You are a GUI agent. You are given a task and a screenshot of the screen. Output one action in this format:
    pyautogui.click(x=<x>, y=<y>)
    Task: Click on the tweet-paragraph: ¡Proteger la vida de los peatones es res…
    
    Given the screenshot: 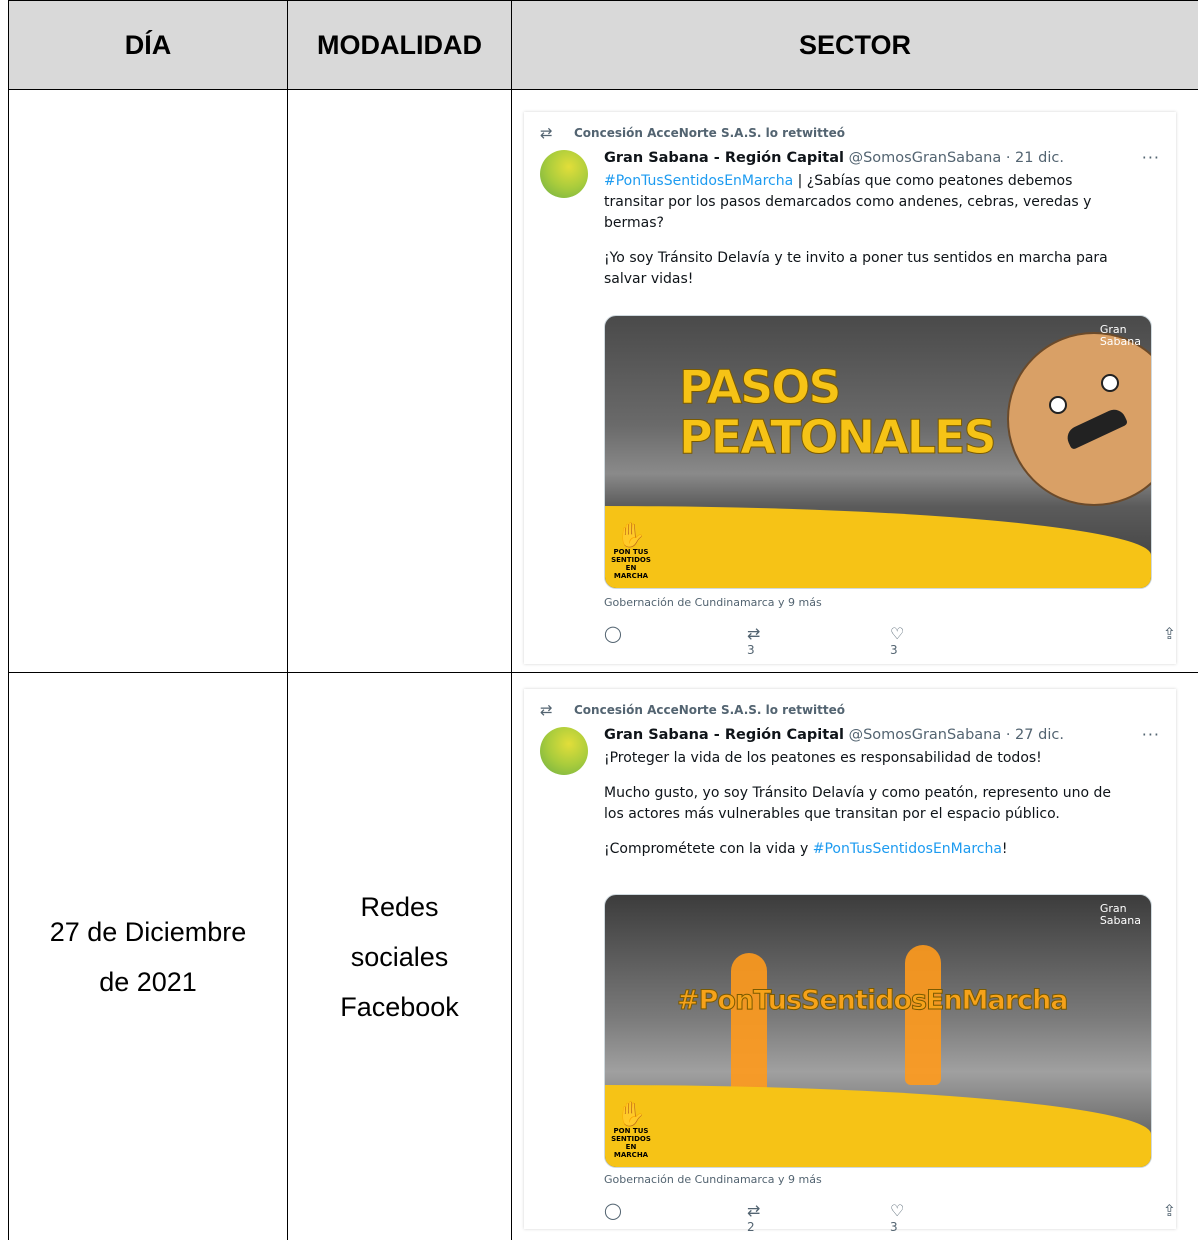 What is the action you would take?
    pyautogui.click(x=869, y=758)
    